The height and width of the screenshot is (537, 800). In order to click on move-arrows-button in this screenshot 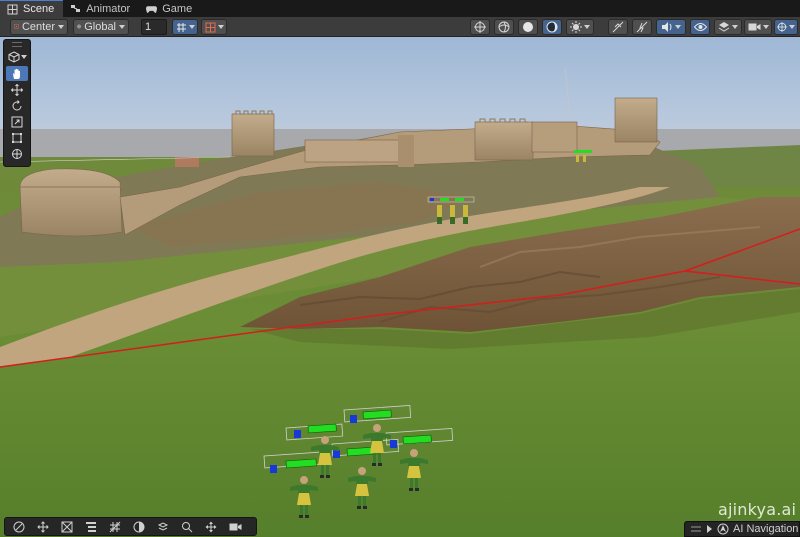, I will do `click(211, 526)`.